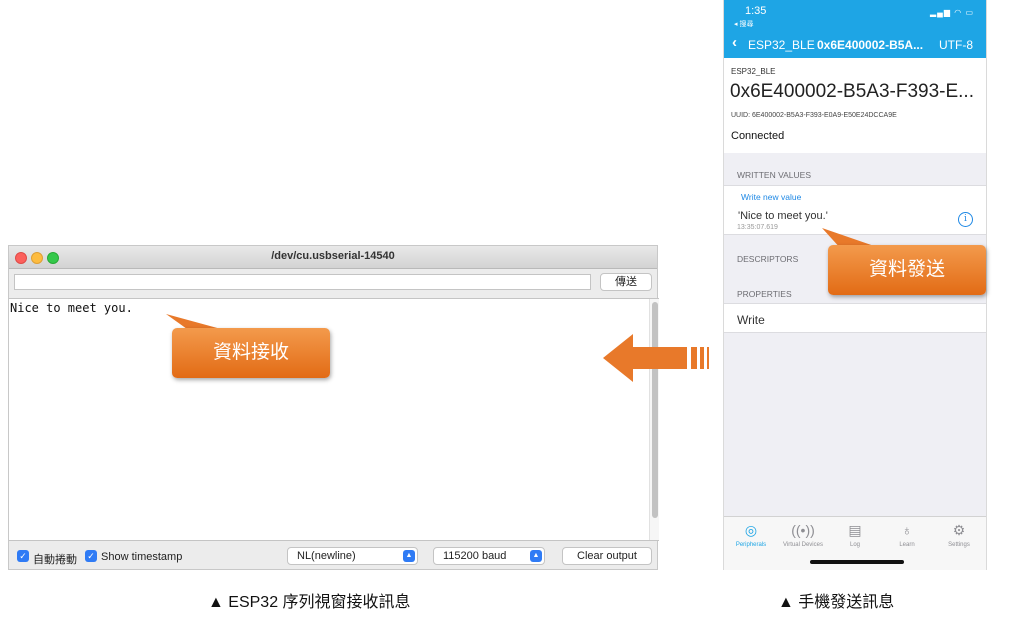 The image size is (1024, 621). I want to click on chevron-left-icon: ‹, so click(734, 42).